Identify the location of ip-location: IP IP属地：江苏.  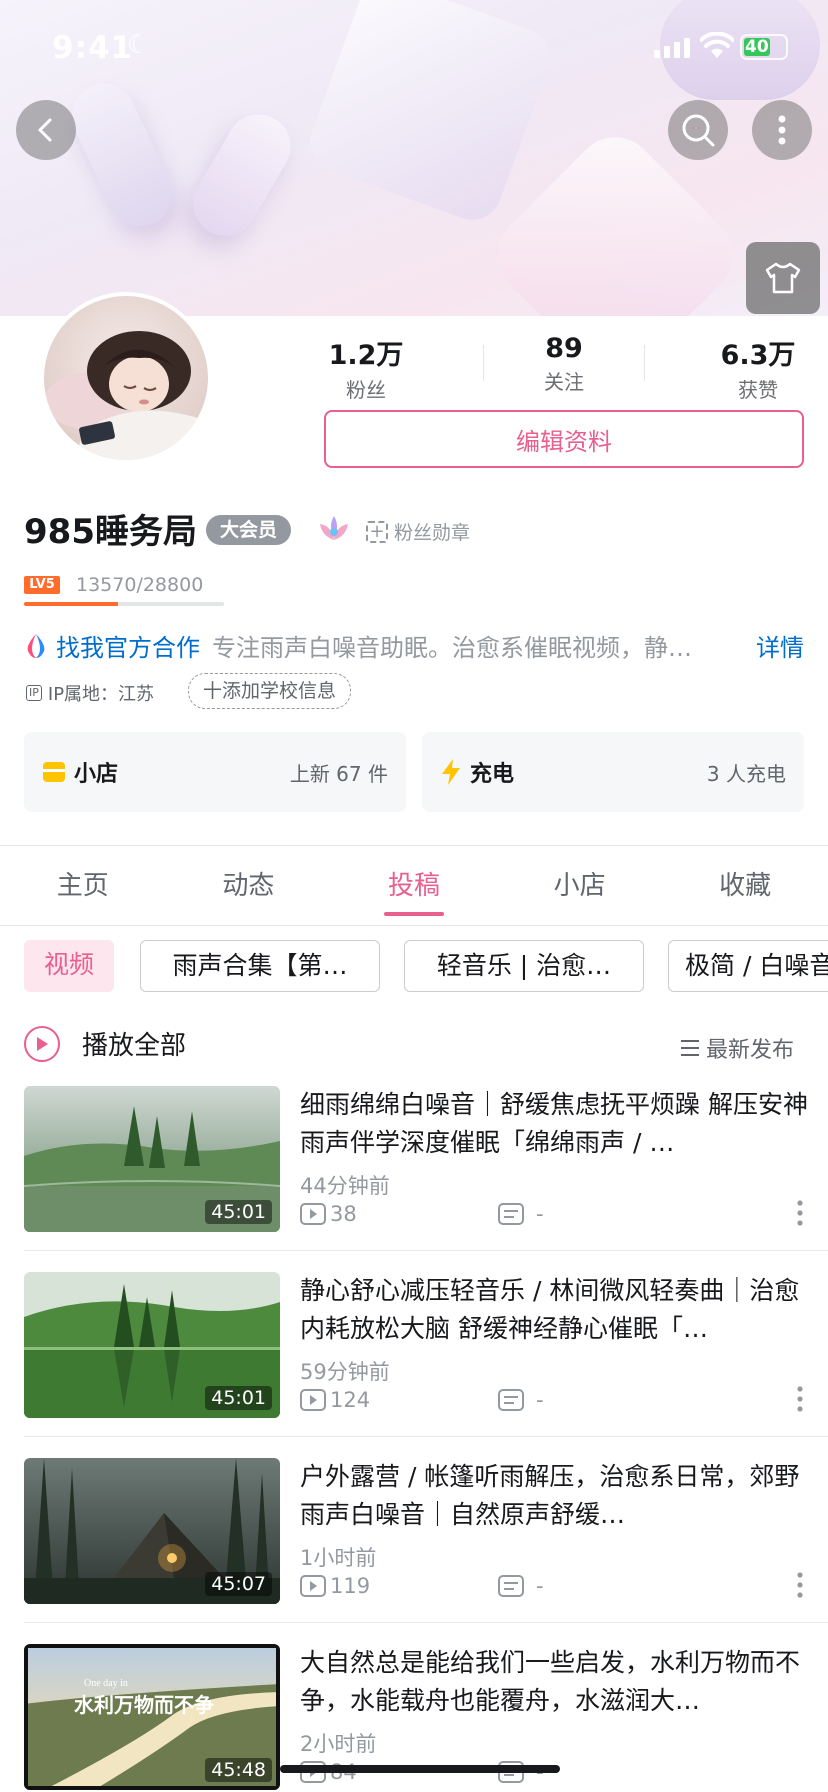
(90, 693).